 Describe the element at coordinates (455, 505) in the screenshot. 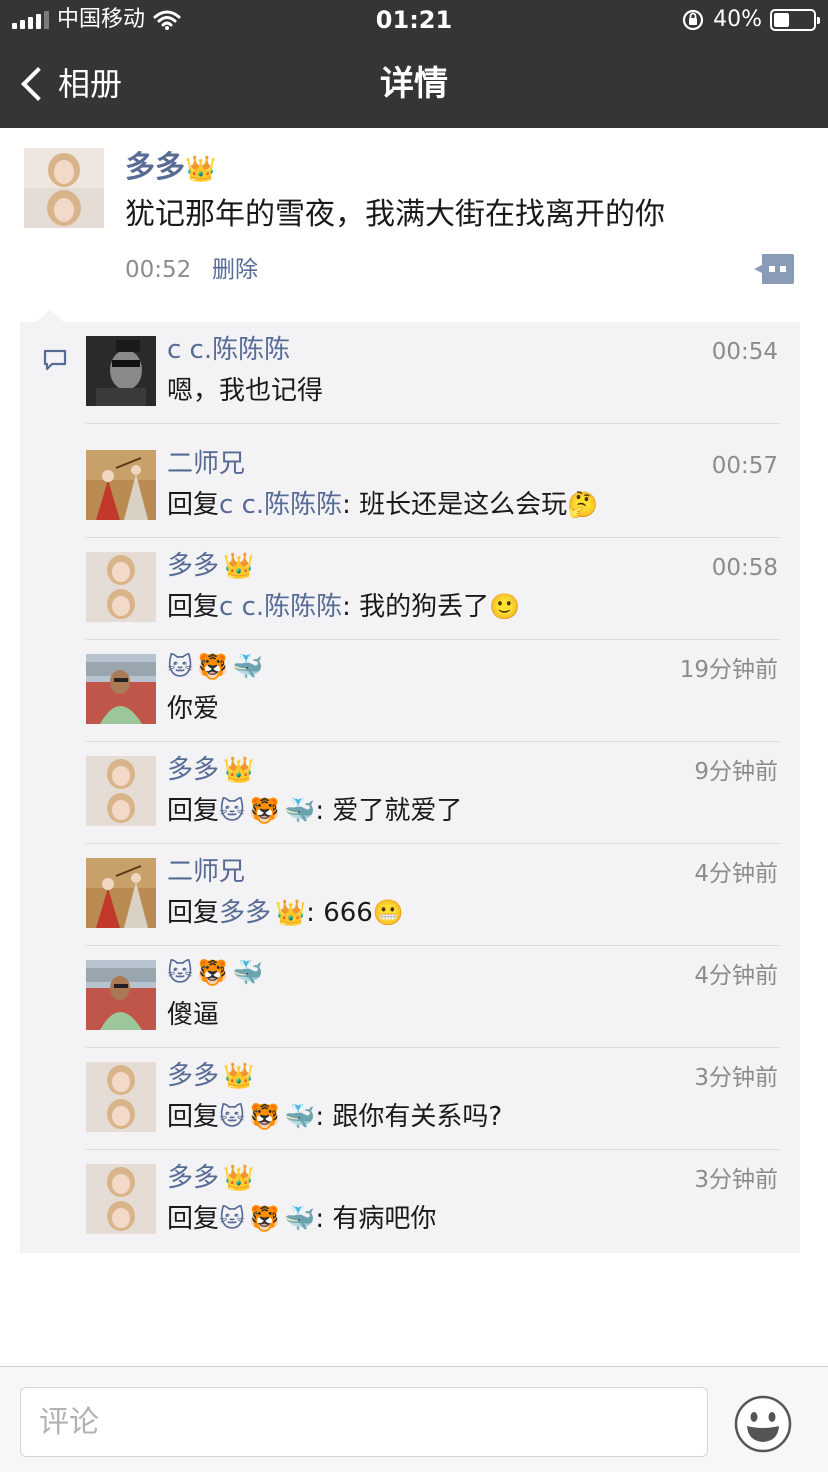

I see `comment-body: : 班长还是这么会玩` at that location.